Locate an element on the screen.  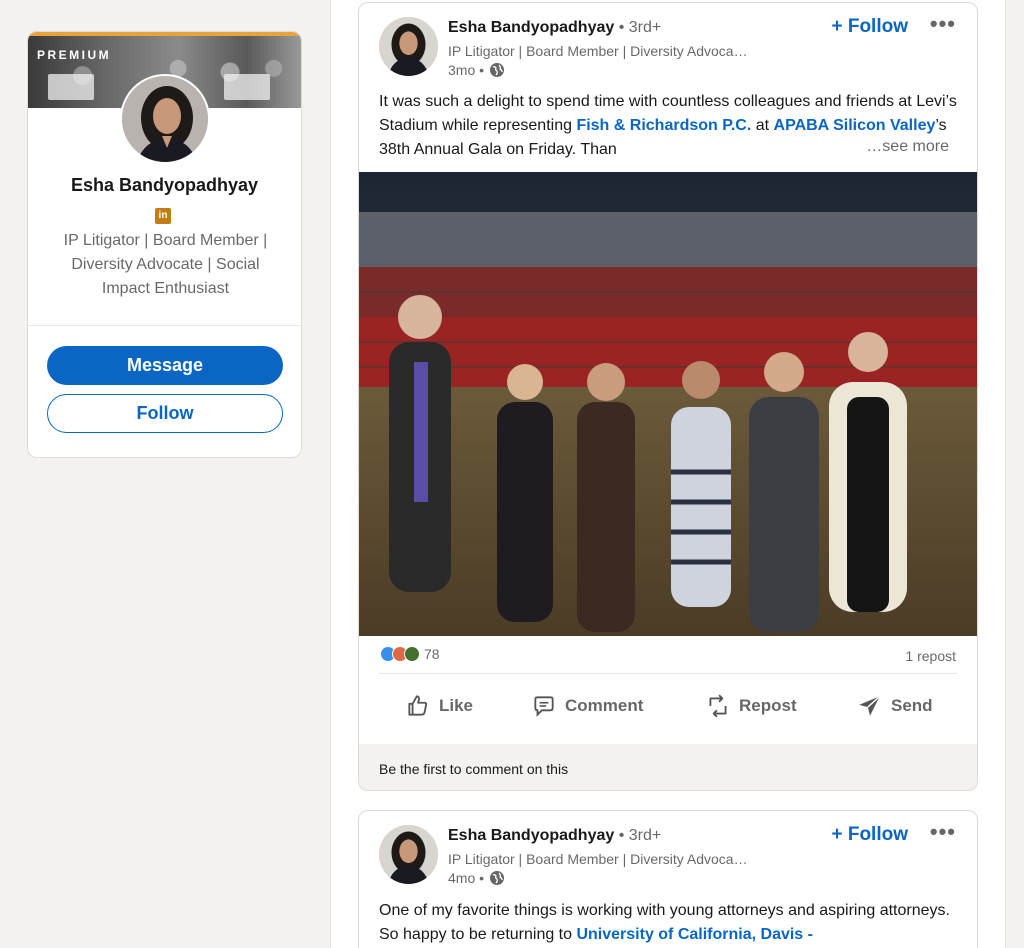
repost-count: 1 repost is located at coordinates (930, 656).